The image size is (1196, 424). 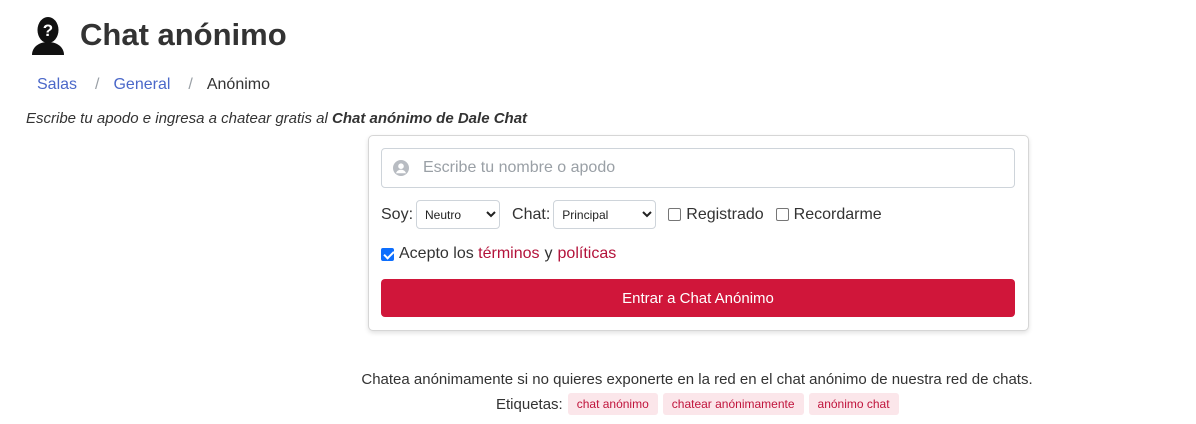 What do you see at coordinates (436, 253) in the screenshot?
I see `accept-prefix: Acepto los` at bounding box center [436, 253].